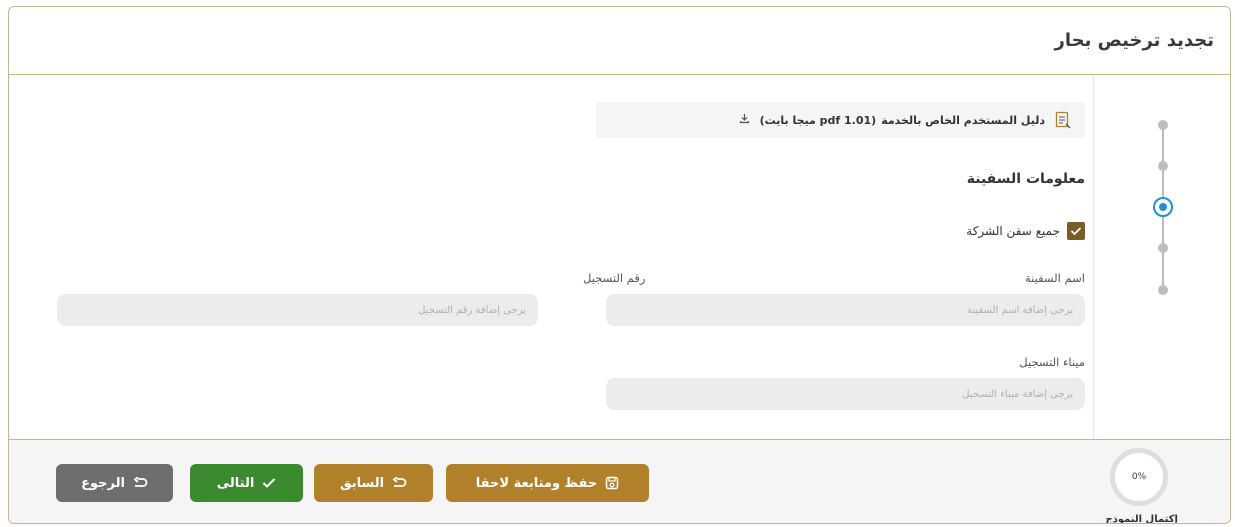 The image size is (1235, 527). What do you see at coordinates (845, 310) in the screenshot?
I see `vessel-name-input` at bounding box center [845, 310].